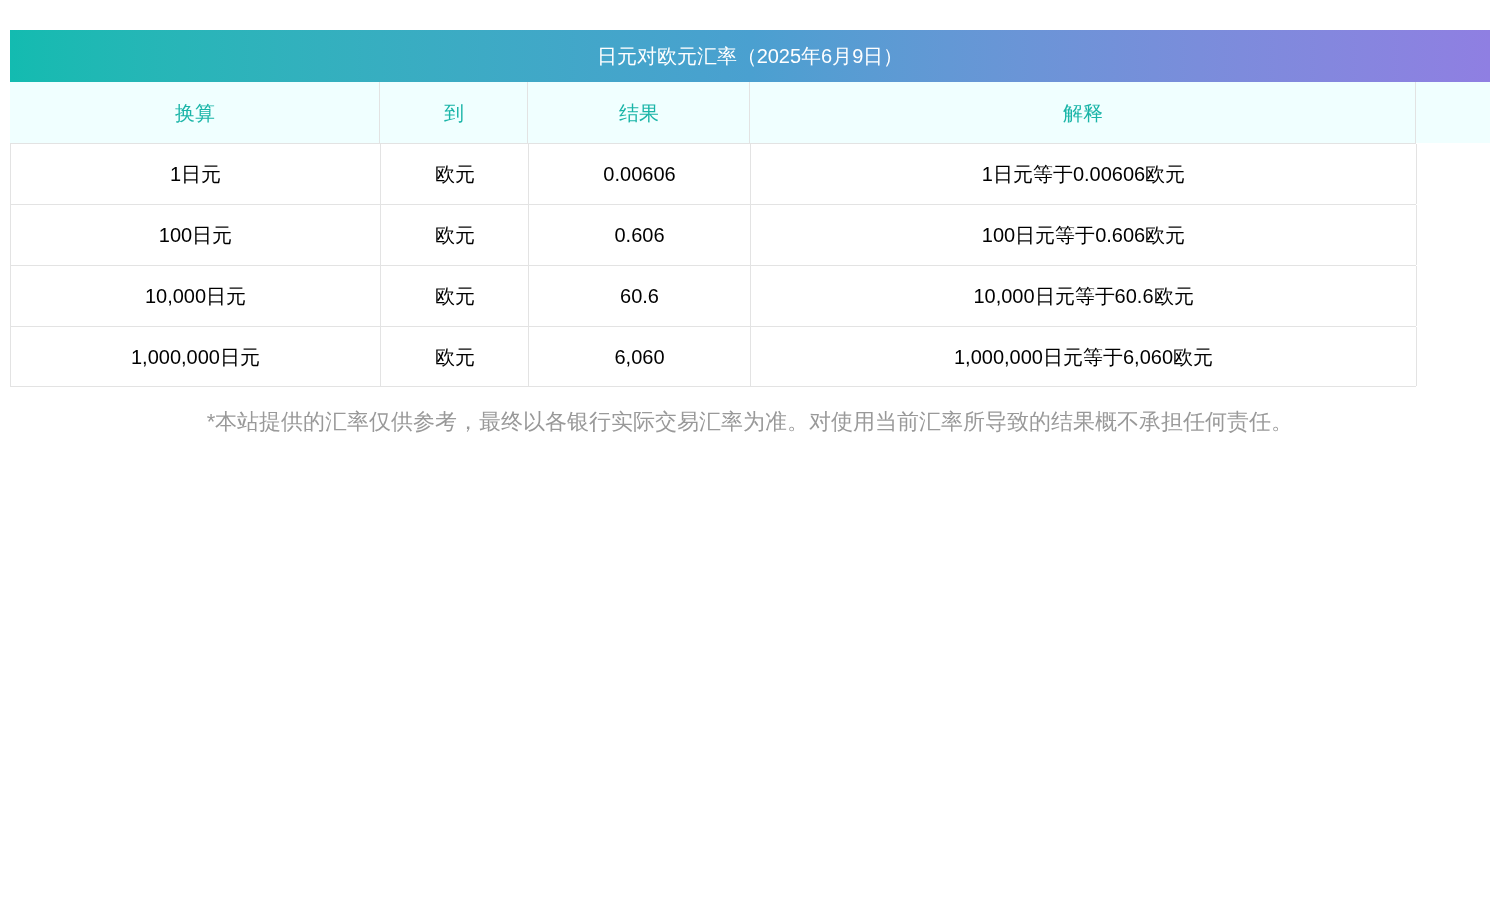 Image resolution: width=1500 pixels, height=920 pixels. Describe the element at coordinates (640, 235) in the screenshot. I see `table-cell: 0.606` at that location.